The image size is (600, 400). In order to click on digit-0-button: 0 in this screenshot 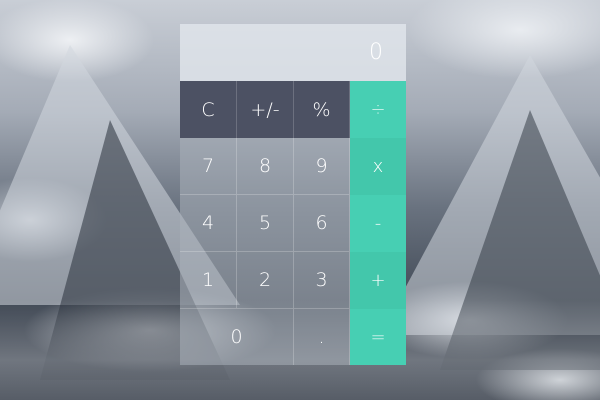, I will do `click(237, 337)`.